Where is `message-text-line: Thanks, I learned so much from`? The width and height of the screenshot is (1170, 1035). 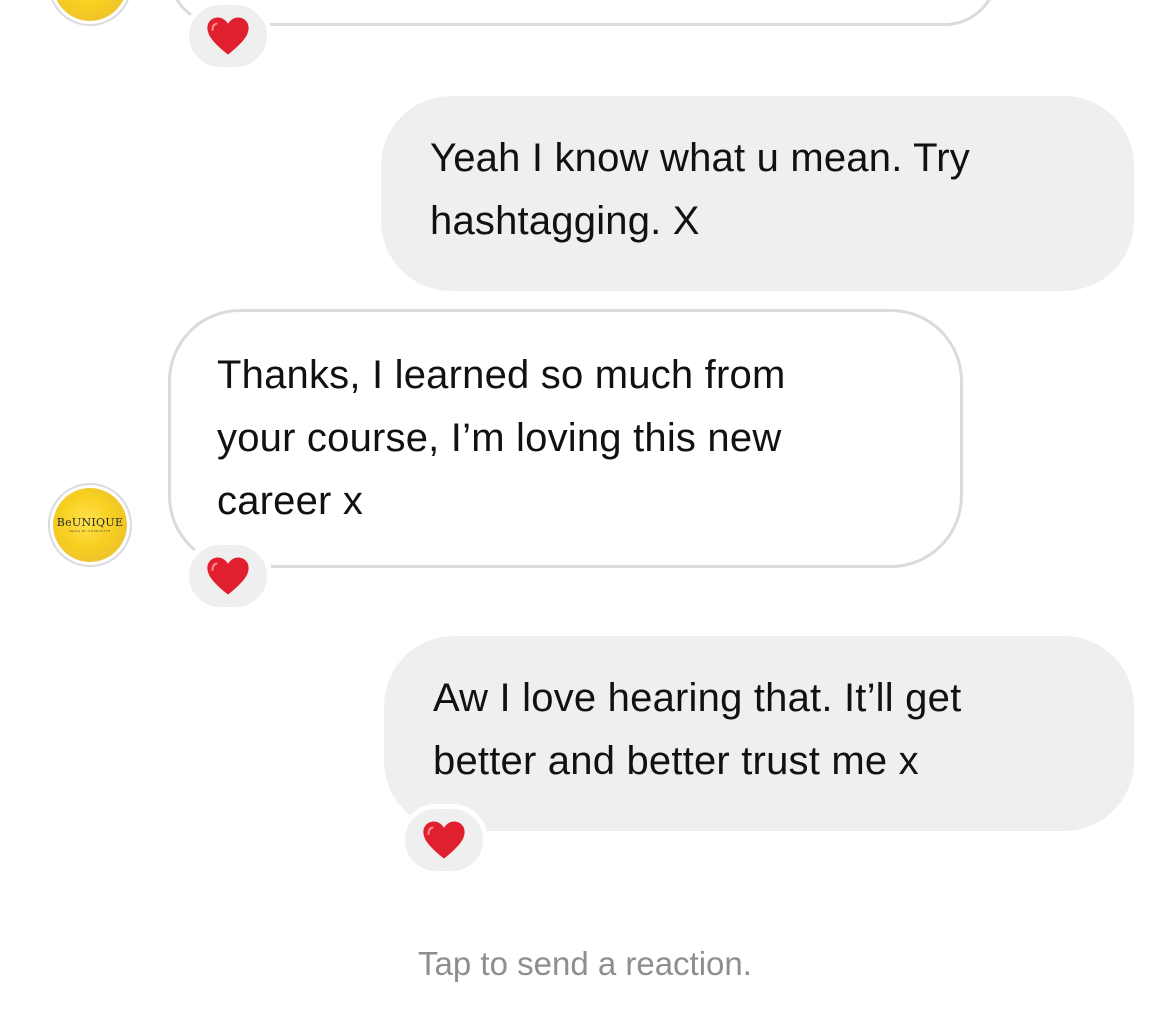 message-text-line: Thanks, I learned so much from is located at coordinates (501, 375).